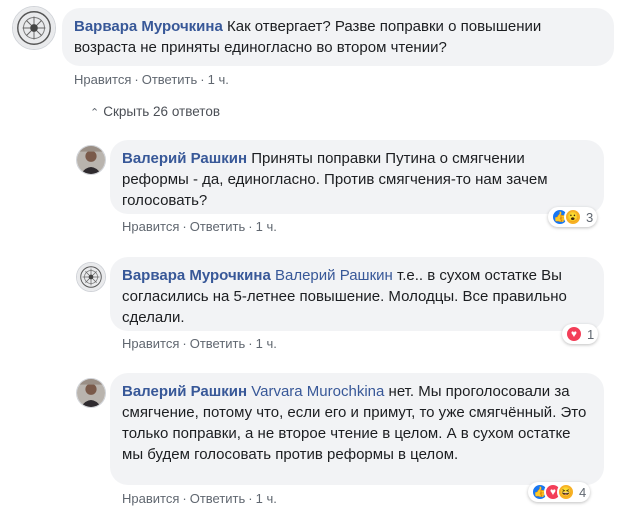 The width and height of the screenshot is (620, 522). Describe the element at coordinates (591, 334) in the screenshot. I see `reaction-count: 1` at that location.